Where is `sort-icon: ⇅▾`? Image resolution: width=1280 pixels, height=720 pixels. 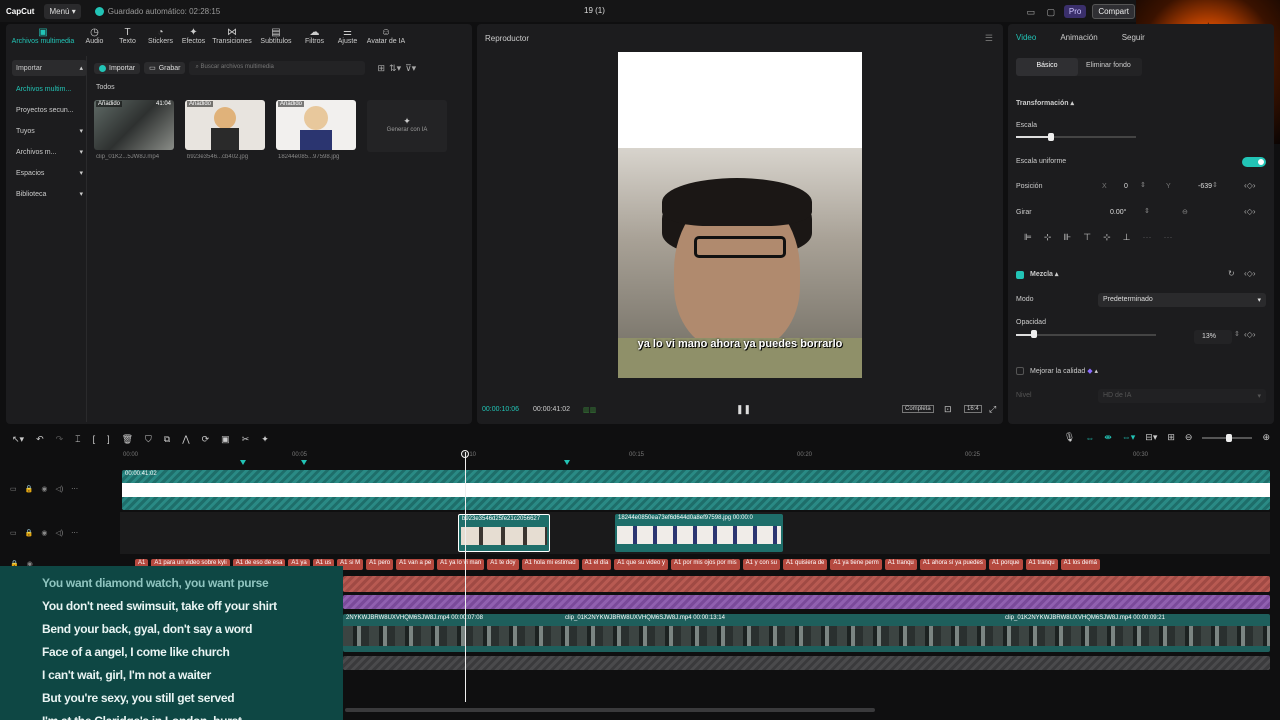 sort-icon: ⇅▾ is located at coordinates (395, 68).